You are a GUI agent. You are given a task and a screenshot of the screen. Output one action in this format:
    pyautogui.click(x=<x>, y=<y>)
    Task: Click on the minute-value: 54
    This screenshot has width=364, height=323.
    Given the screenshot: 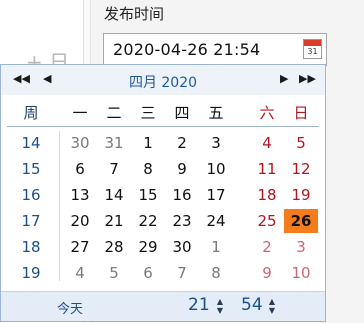 What is the action you would take?
    pyautogui.click(x=252, y=305)
    